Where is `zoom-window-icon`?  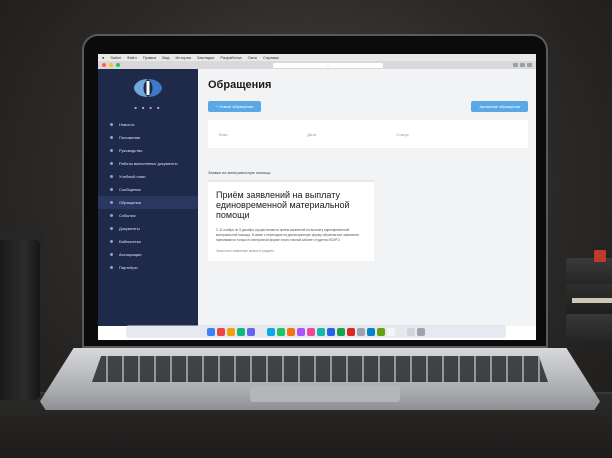
zoom-window-icon is located at coordinates (118, 65).